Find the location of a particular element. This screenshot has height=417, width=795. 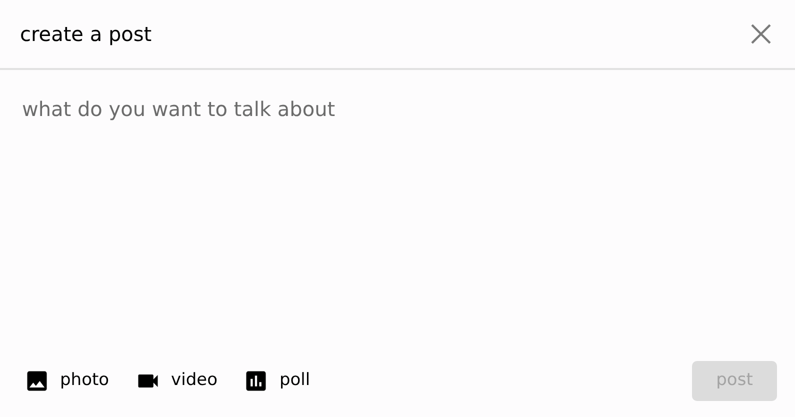

dialog-title: create a post is located at coordinates (86, 34).